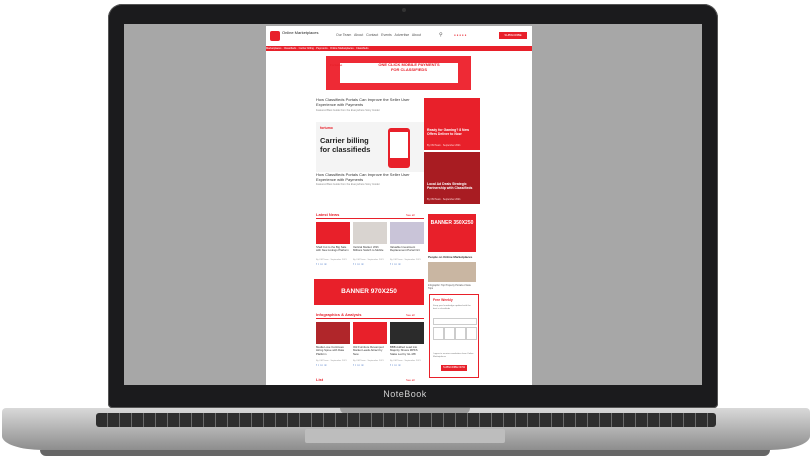 The image size is (811, 462). Describe the element at coordinates (406, 420) in the screenshot. I see `keyboard` at that location.